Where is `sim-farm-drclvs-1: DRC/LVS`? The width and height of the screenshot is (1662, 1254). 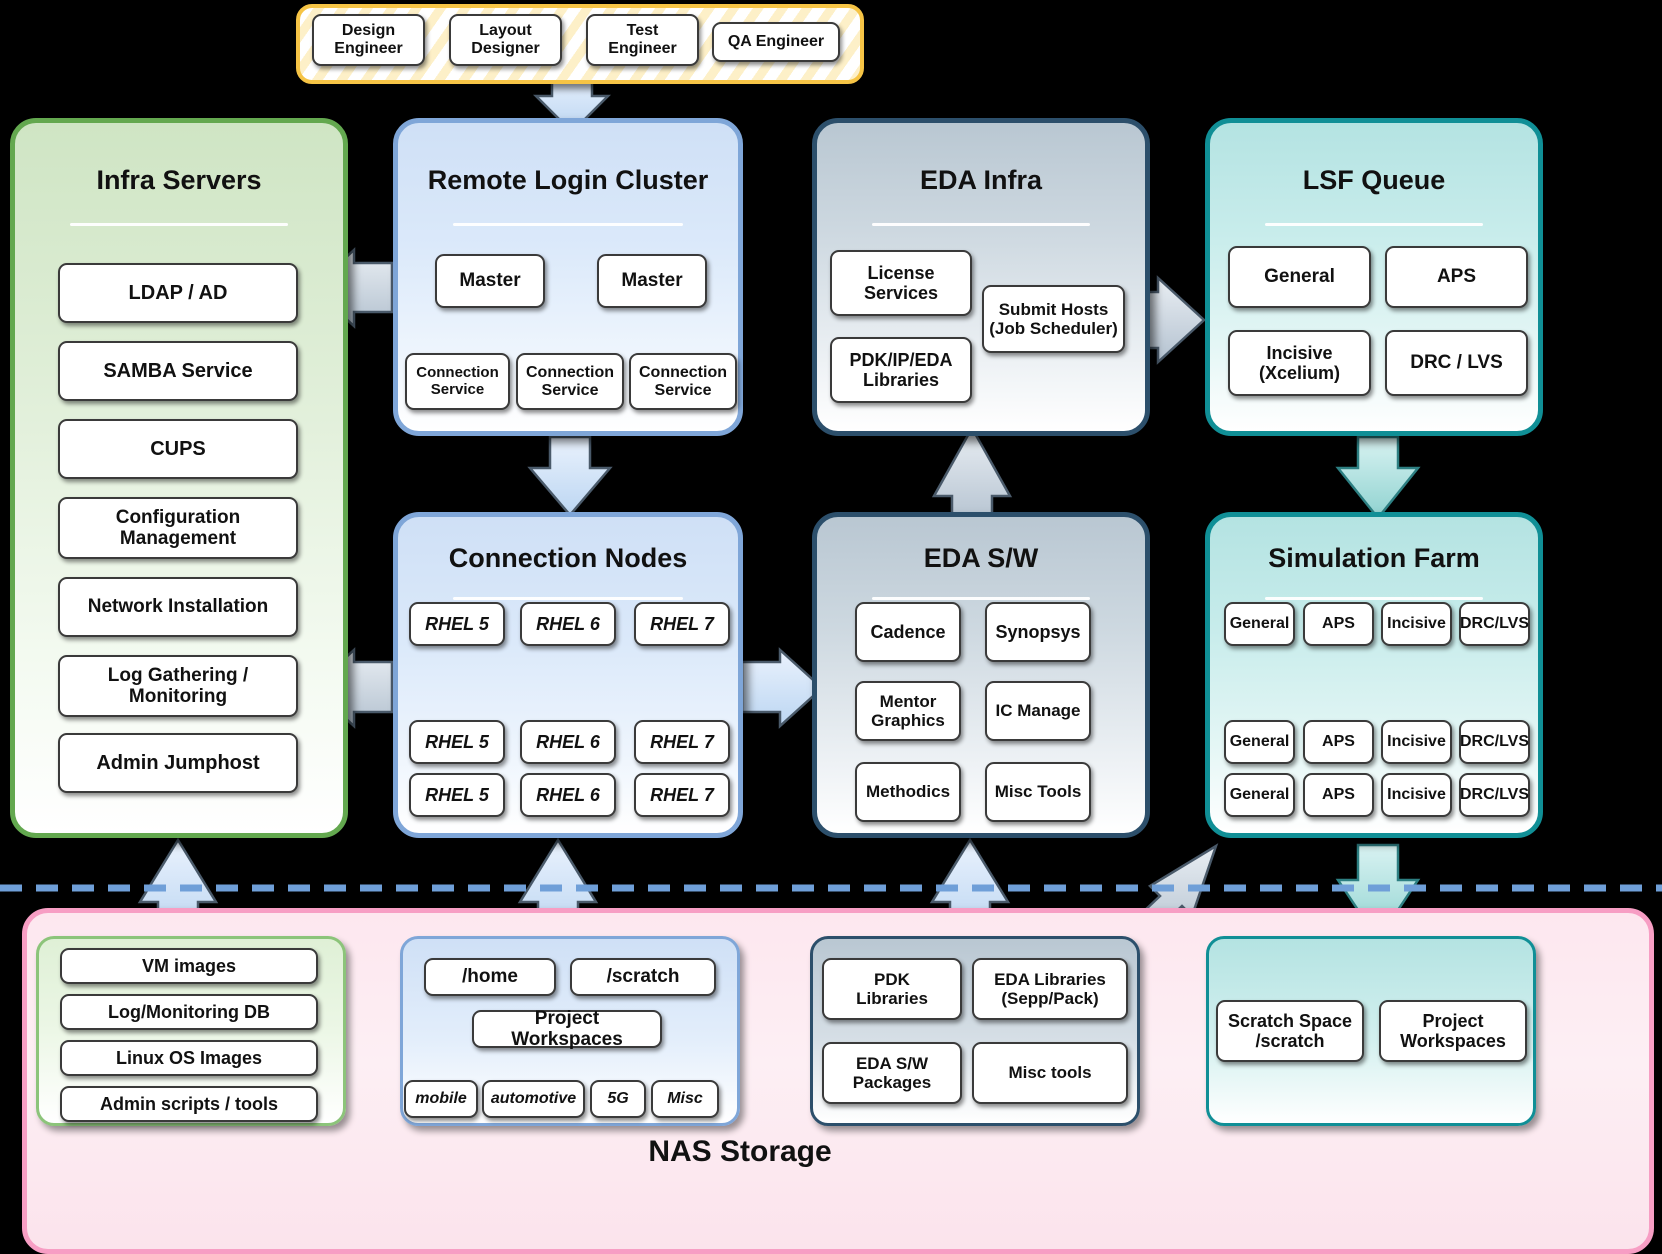 sim-farm-drclvs-1: DRC/LVS is located at coordinates (1494, 624).